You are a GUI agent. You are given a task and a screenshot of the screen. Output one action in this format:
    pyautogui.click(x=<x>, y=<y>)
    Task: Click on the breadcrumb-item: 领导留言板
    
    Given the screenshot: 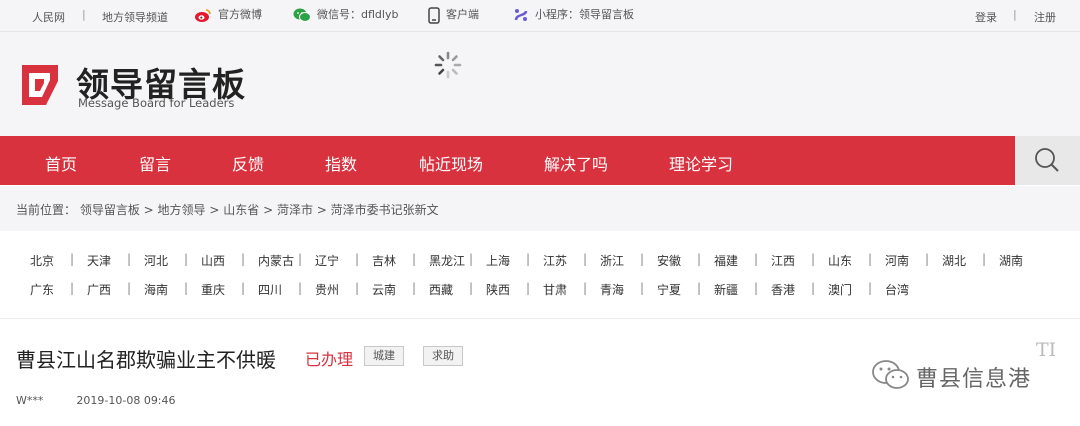 What is the action you would take?
    pyautogui.click(x=110, y=210)
    